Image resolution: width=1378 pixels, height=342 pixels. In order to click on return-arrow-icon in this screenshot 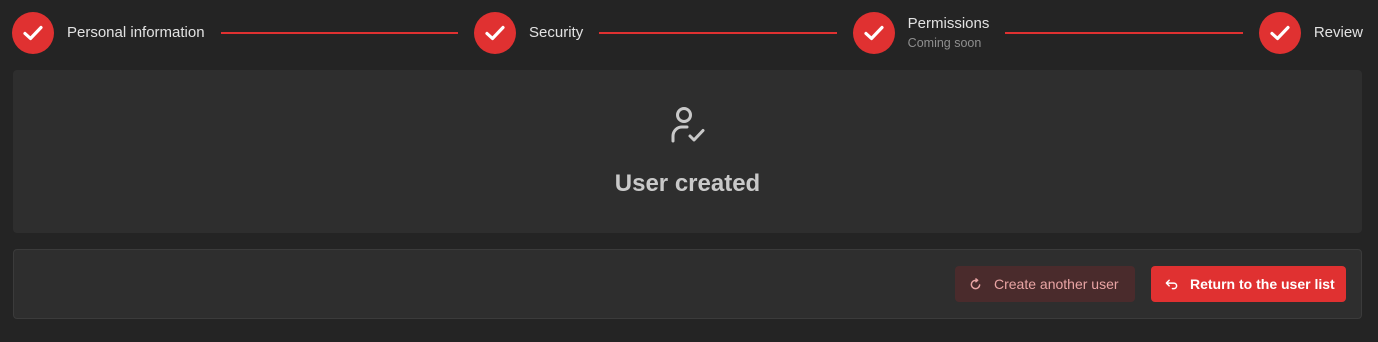, I will do `click(1171, 284)`.